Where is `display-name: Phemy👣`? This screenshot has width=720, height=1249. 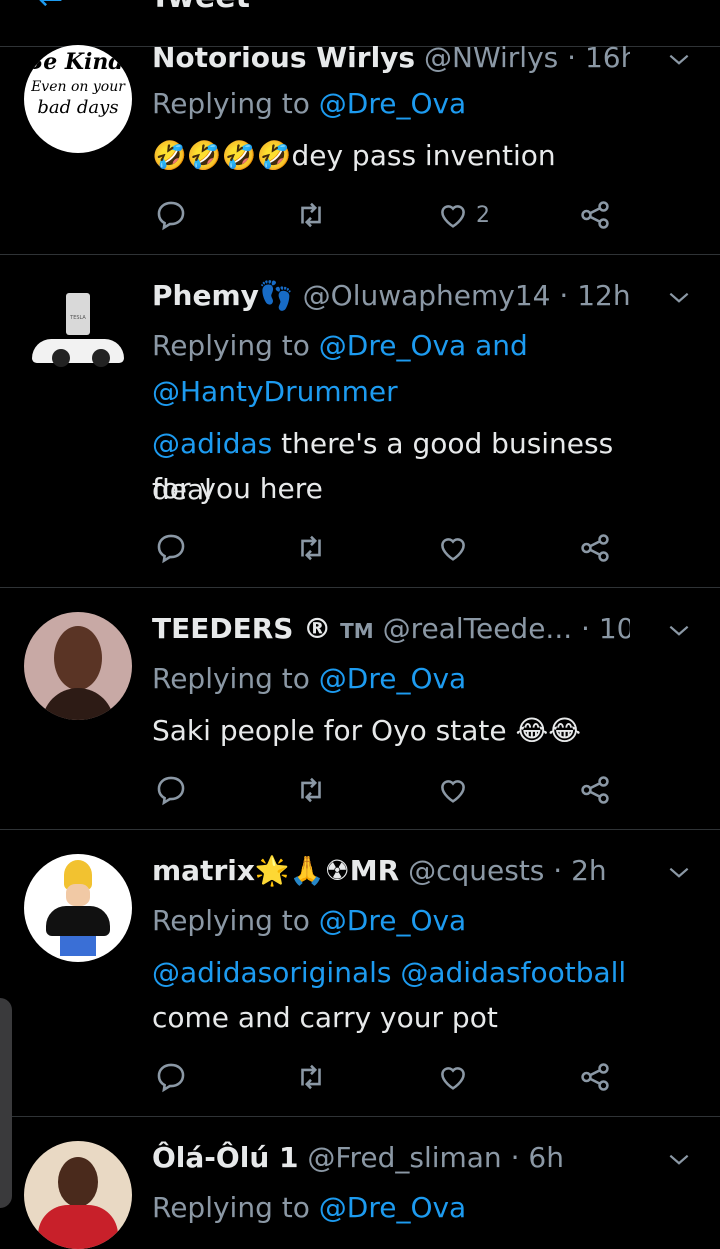 display-name: Phemy👣 is located at coordinates (223, 295).